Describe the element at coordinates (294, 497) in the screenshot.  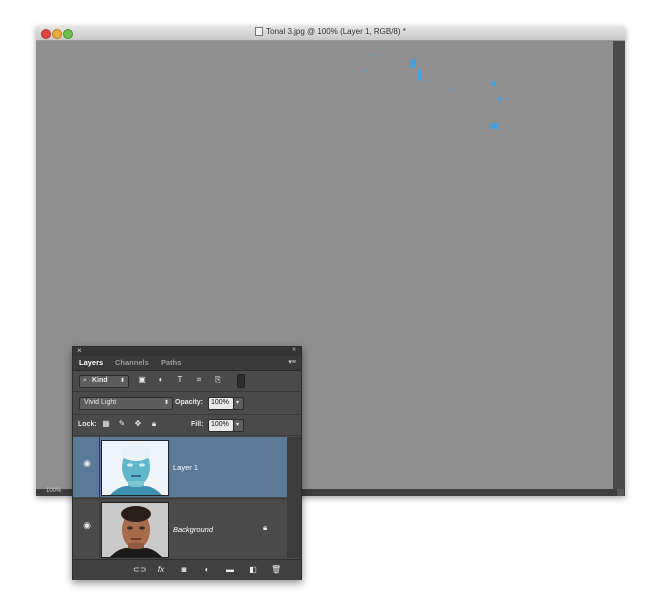
I see `layers-scrollbar` at that location.